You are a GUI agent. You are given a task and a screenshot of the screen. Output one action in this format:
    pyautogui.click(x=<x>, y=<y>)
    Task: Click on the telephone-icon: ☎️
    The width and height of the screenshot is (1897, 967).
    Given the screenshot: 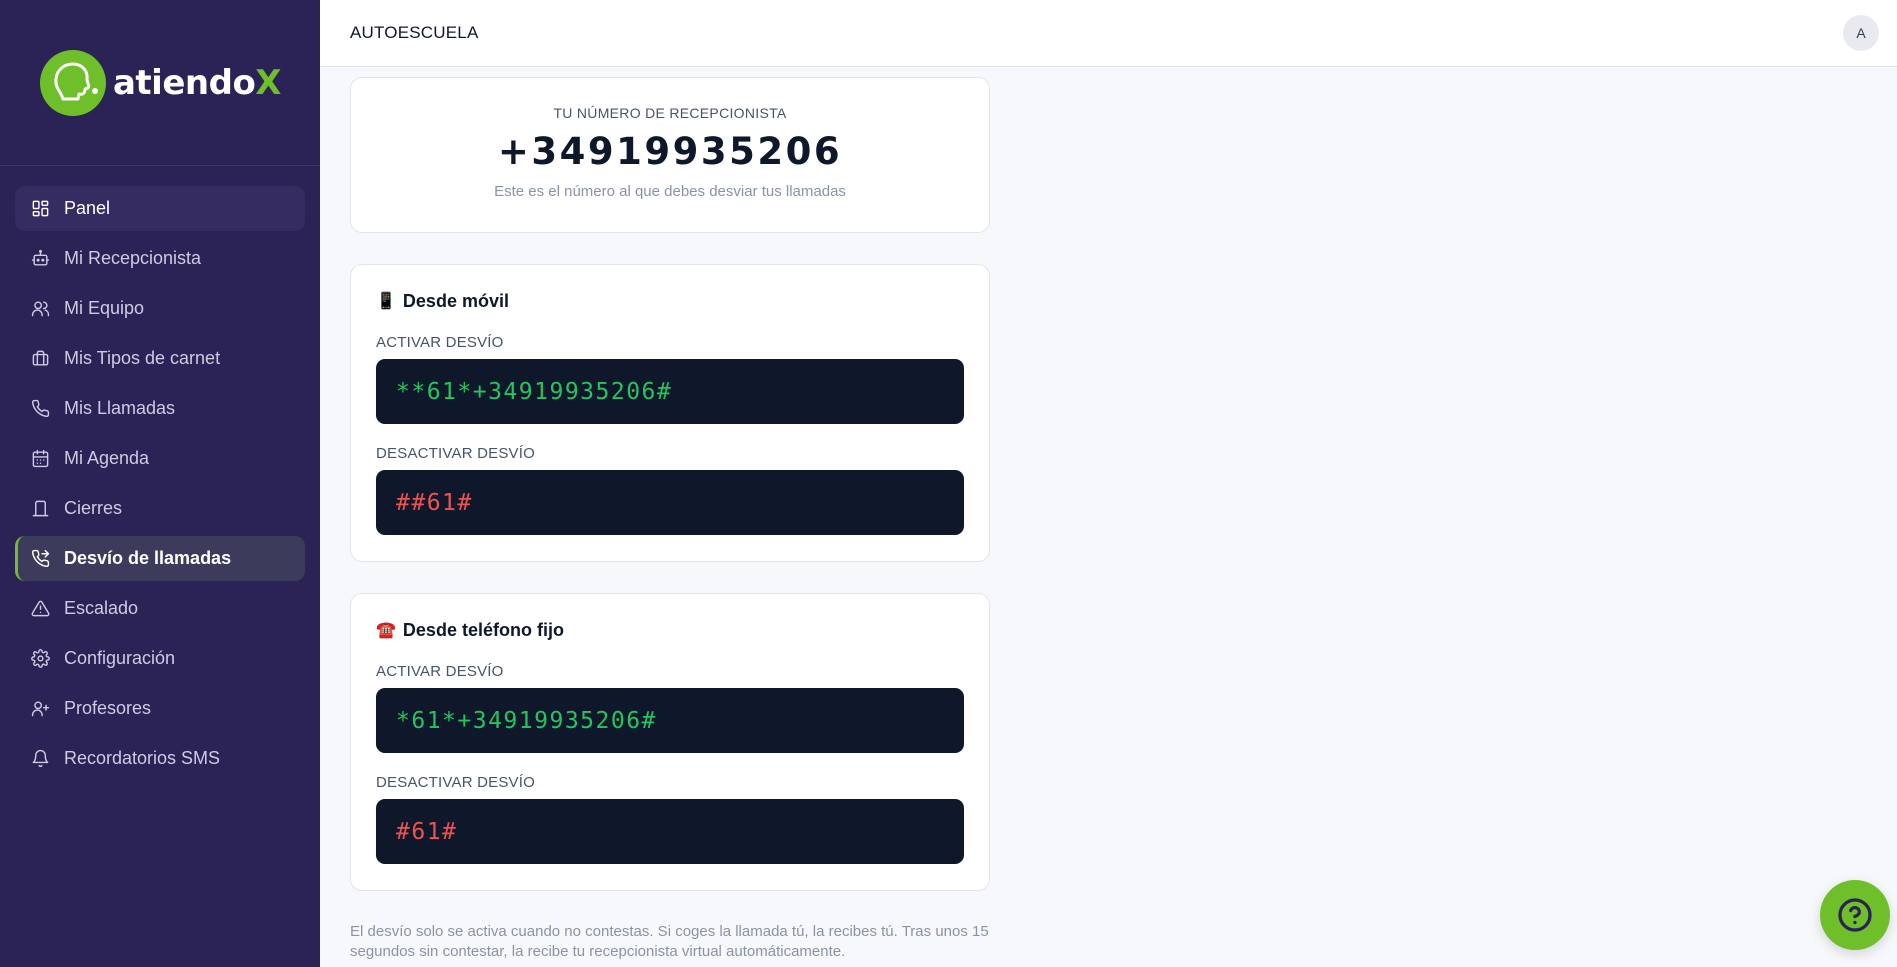 What is the action you would take?
    pyautogui.click(x=386, y=630)
    